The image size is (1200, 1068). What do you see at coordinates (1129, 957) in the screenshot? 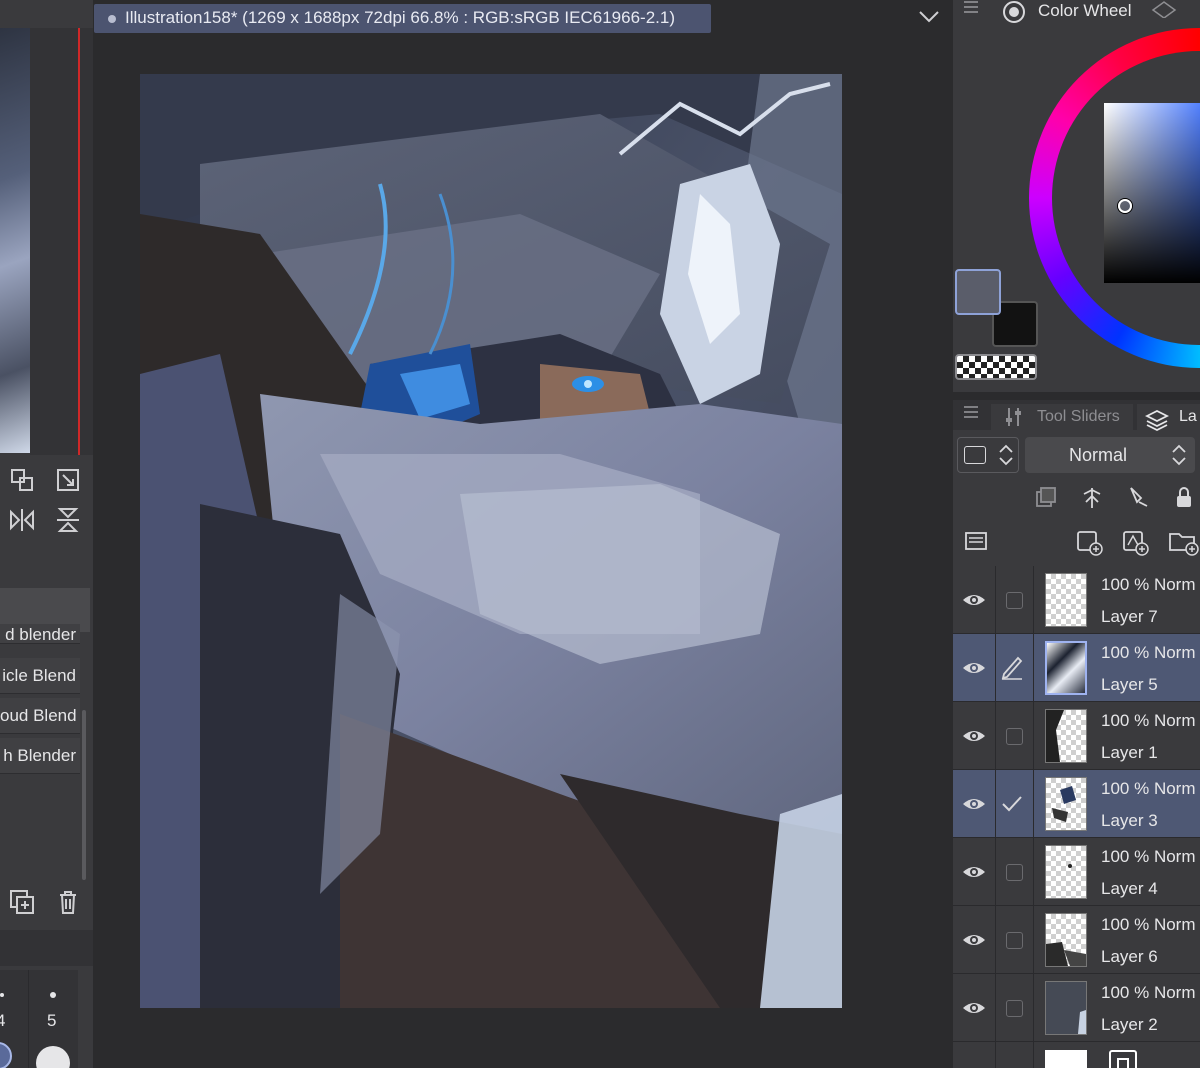
I see `layer-name: Layer 6` at bounding box center [1129, 957].